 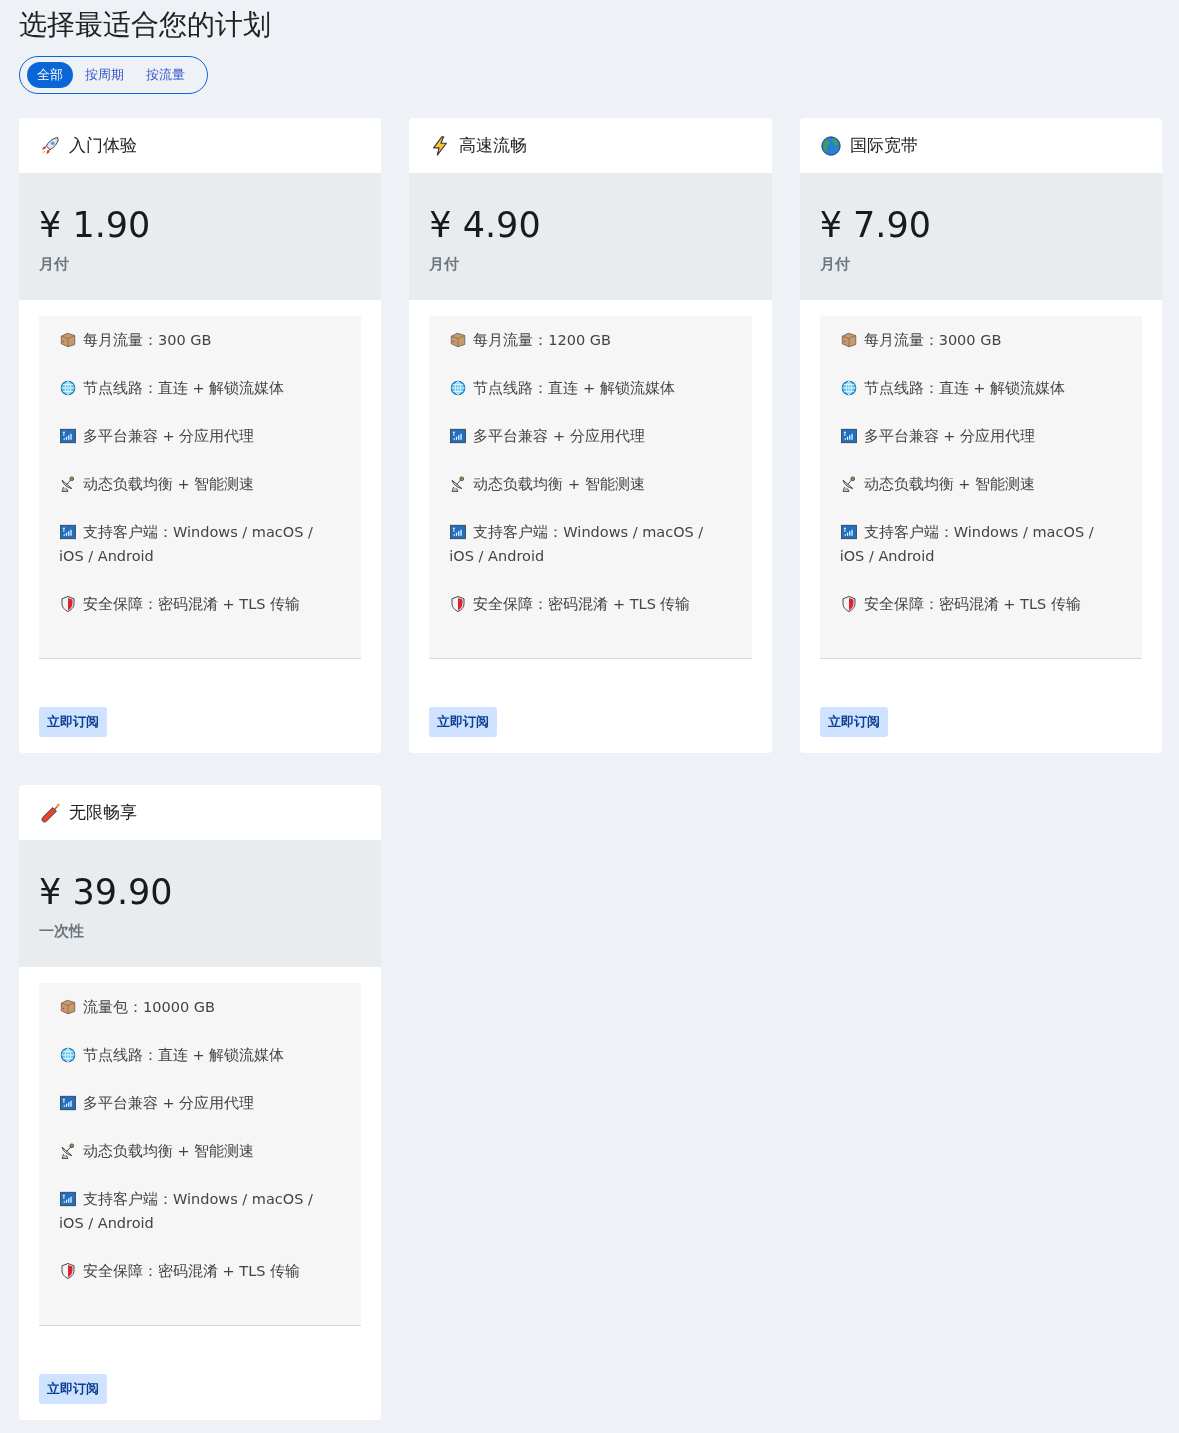 What do you see at coordinates (875, 225) in the screenshot?
I see `price: ¥ 7.90` at bounding box center [875, 225].